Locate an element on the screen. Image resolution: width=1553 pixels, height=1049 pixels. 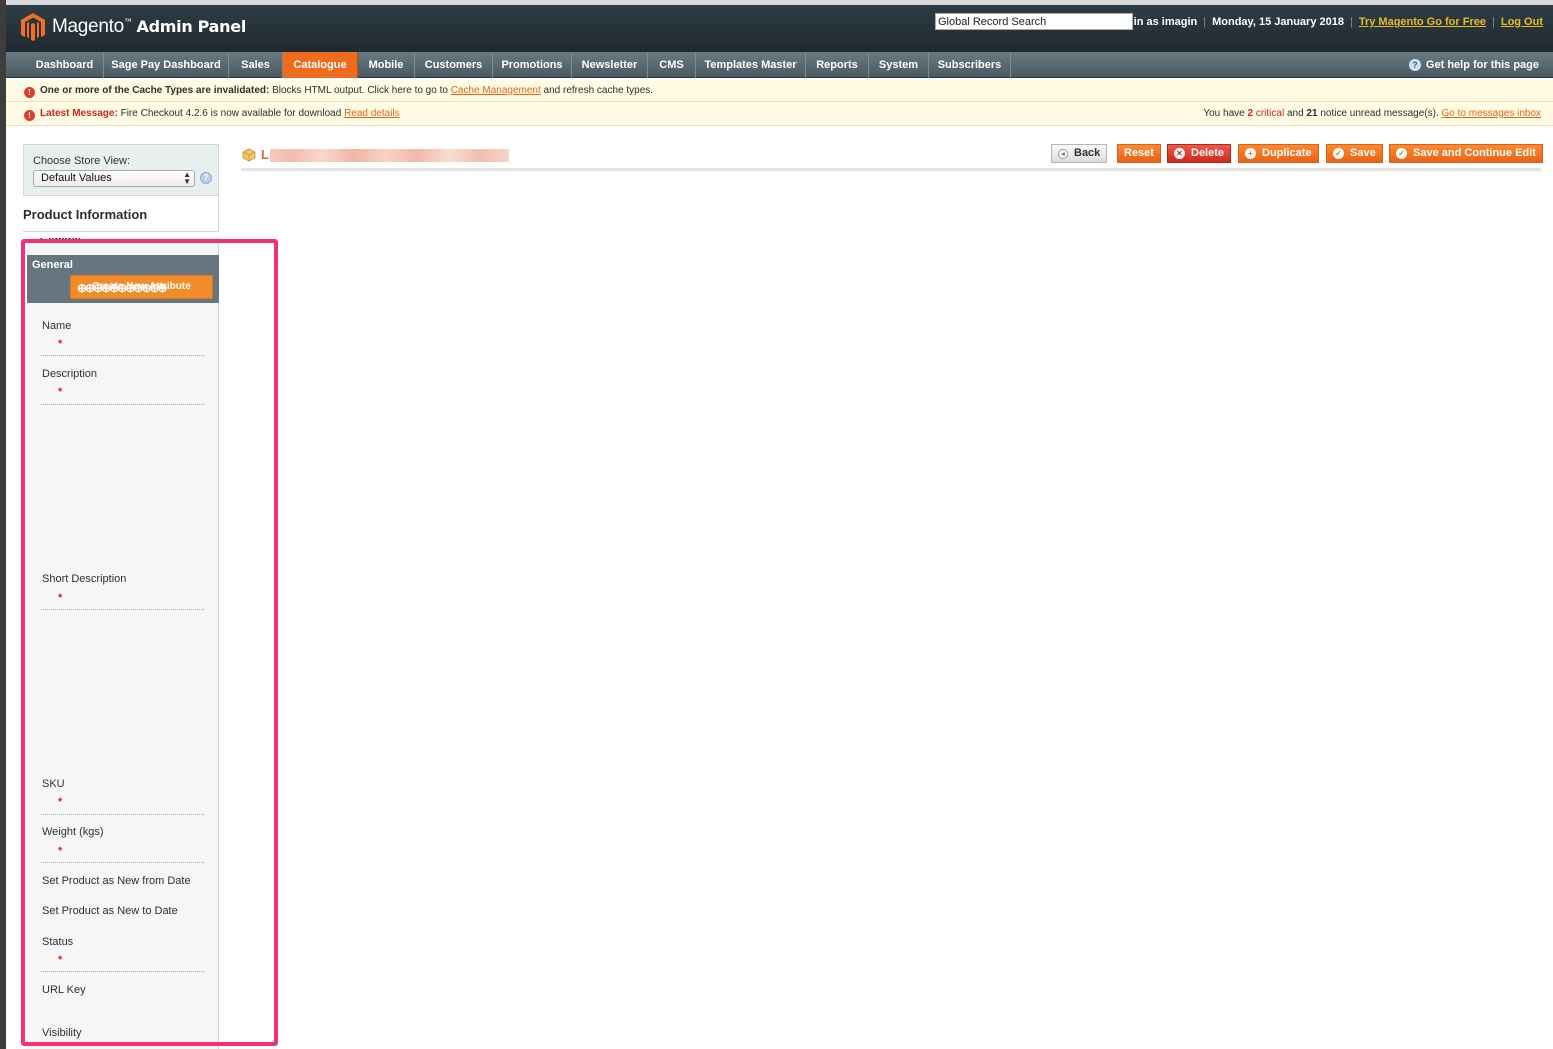
help-text: Get help for this page is located at coordinates (1482, 65).